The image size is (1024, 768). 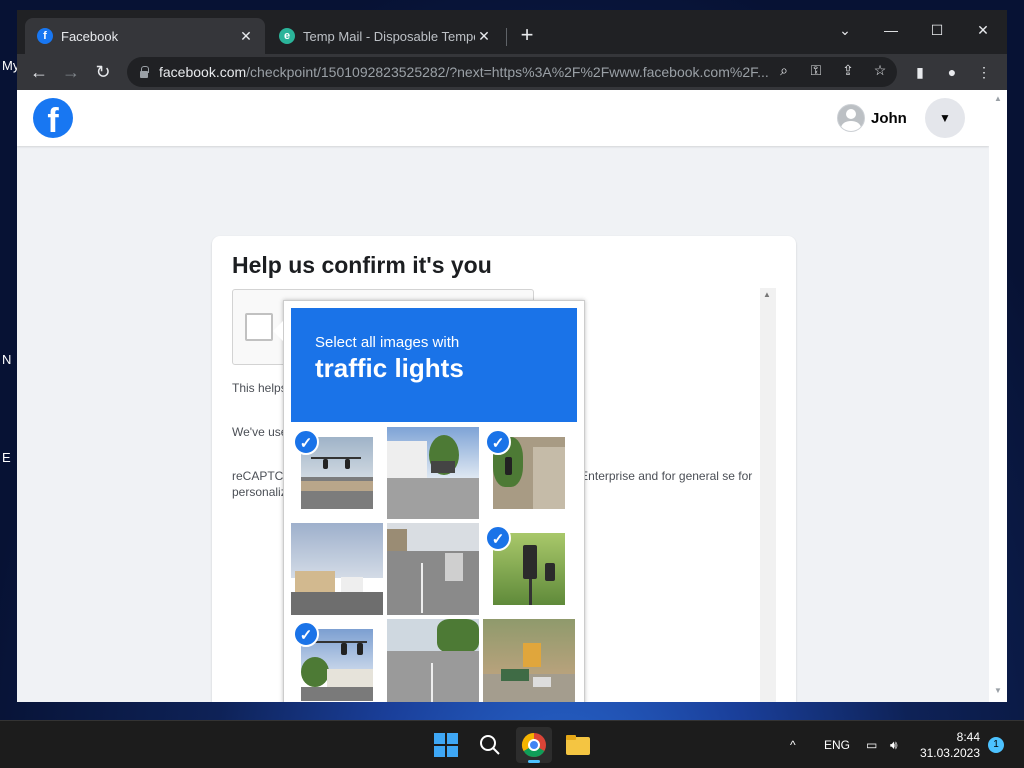 I want to click on search-icon, so click(x=490, y=745).